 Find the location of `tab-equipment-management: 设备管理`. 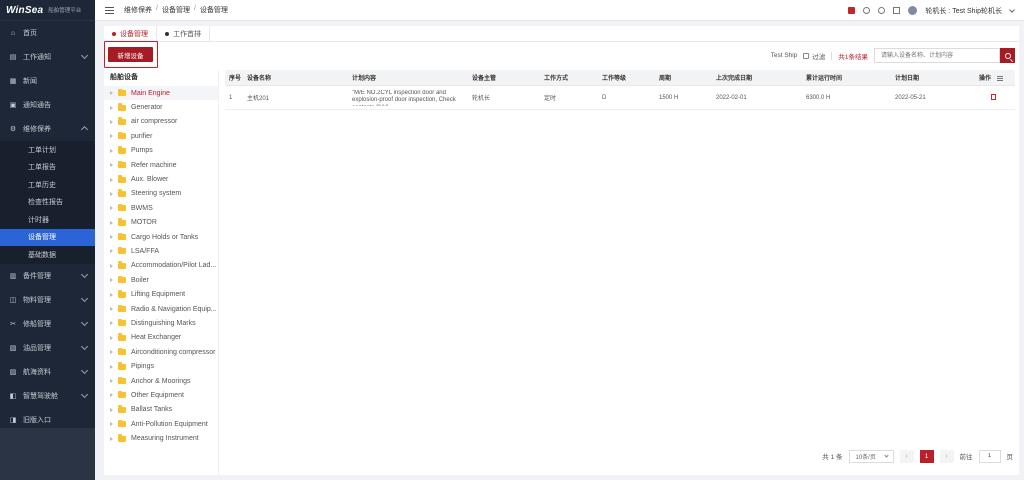

tab-equipment-management: 设备管理 is located at coordinates (130, 34).